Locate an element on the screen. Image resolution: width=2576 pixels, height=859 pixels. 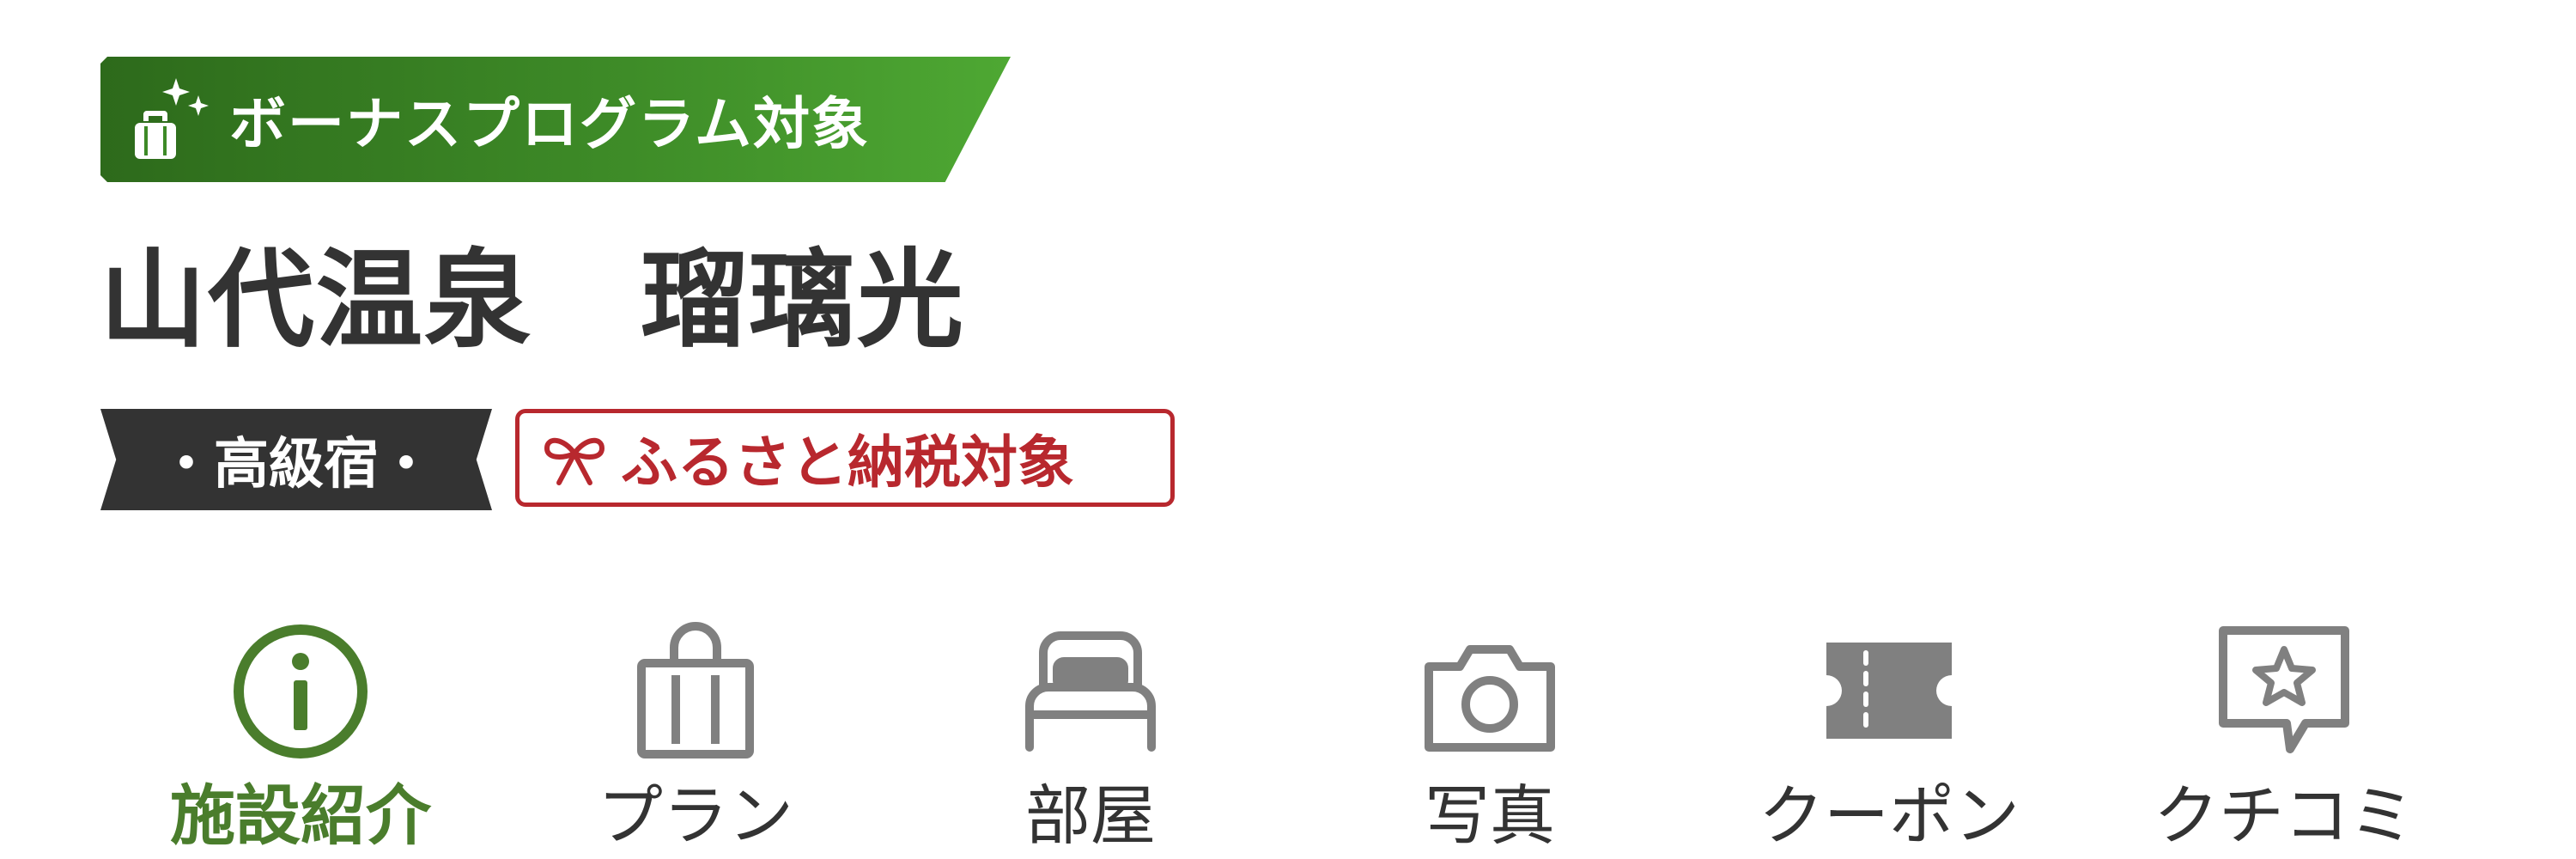
tab-label: 部屋 is located at coordinates (1090, 816).